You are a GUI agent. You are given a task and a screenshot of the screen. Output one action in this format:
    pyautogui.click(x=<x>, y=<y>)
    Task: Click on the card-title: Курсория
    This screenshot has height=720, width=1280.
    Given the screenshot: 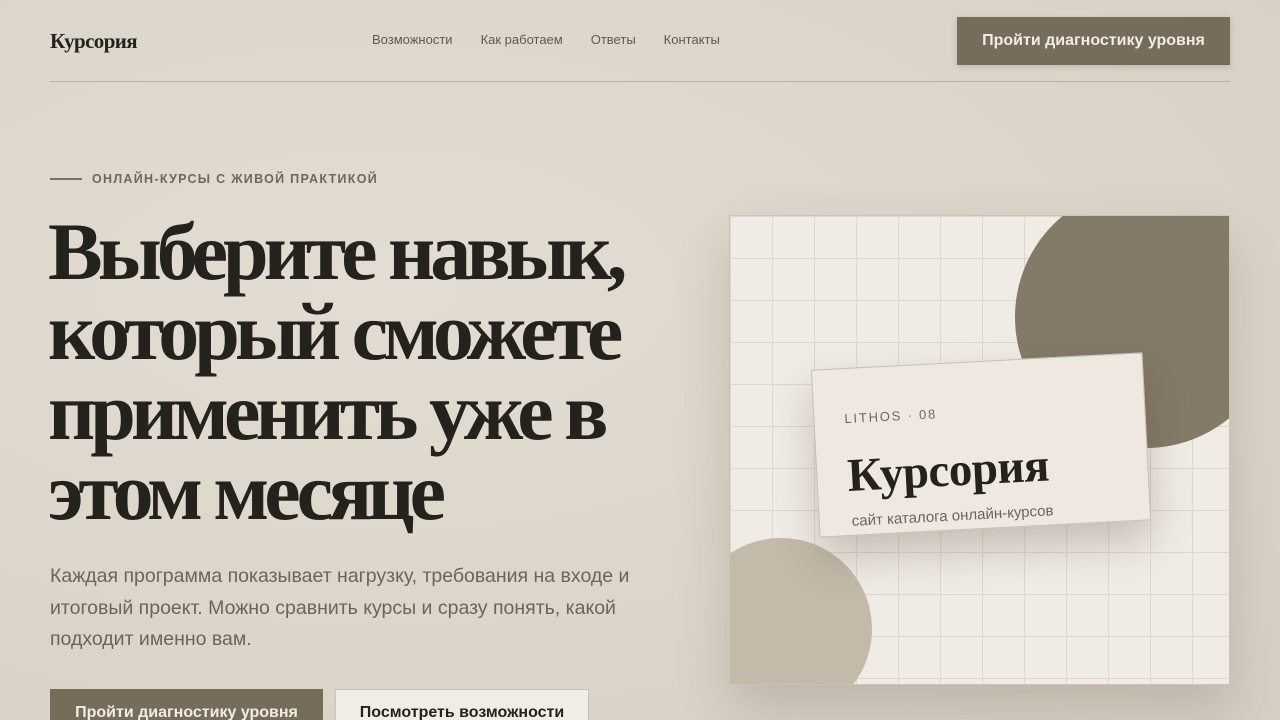 What is the action you would take?
    pyautogui.click(x=948, y=470)
    